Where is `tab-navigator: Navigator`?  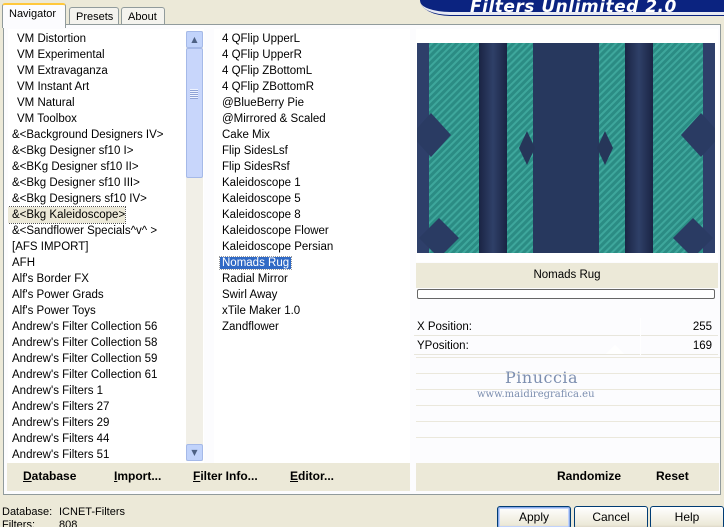 tab-navigator: Navigator is located at coordinates (34, 15).